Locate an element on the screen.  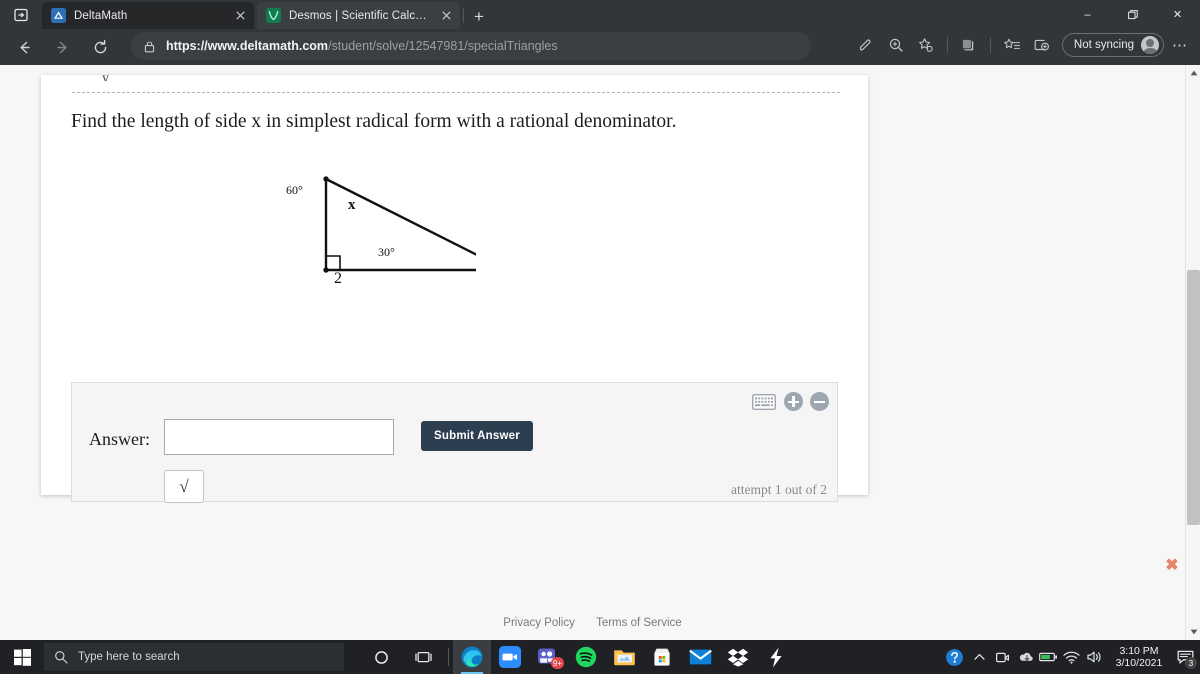
tab-title: Desmos | Scientific Calculator is located at coordinates (360, 15).